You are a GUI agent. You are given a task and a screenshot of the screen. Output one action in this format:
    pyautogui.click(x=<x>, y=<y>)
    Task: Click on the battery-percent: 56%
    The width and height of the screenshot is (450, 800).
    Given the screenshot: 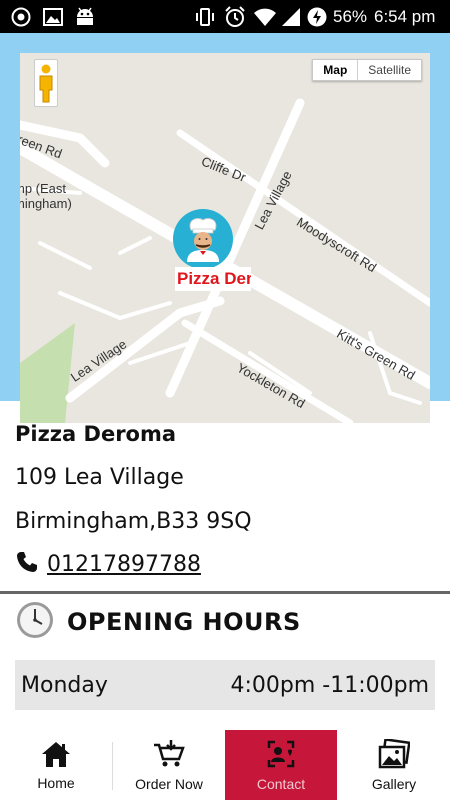 What is the action you would take?
    pyautogui.click(x=350, y=16)
    